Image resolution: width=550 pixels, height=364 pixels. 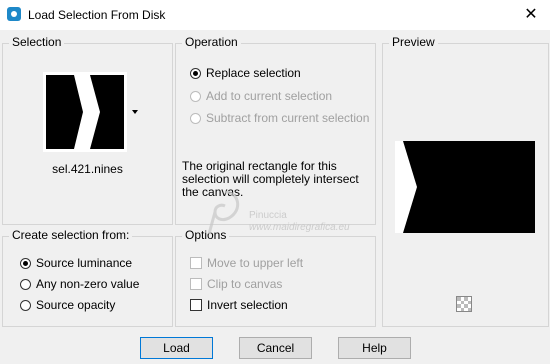 I want to click on selection-filename: sel.421.nines, so click(x=87, y=169).